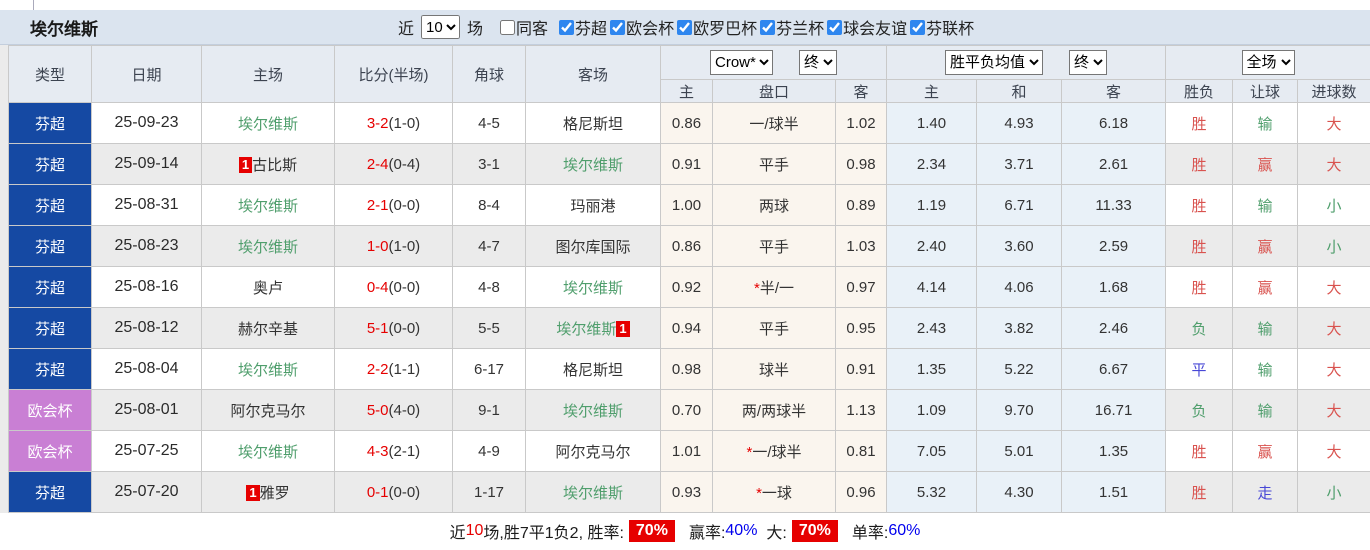 This screenshot has height=550, width=1370. I want to click on divider, so click(33, 5).